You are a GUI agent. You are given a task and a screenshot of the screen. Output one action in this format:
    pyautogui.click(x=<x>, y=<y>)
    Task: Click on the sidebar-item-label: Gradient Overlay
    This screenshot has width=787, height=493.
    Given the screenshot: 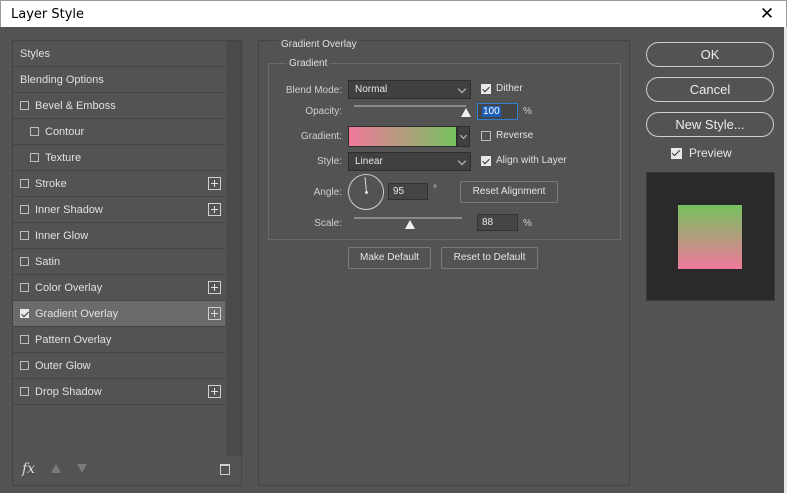 What is the action you would take?
    pyautogui.click(x=77, y=313)
    